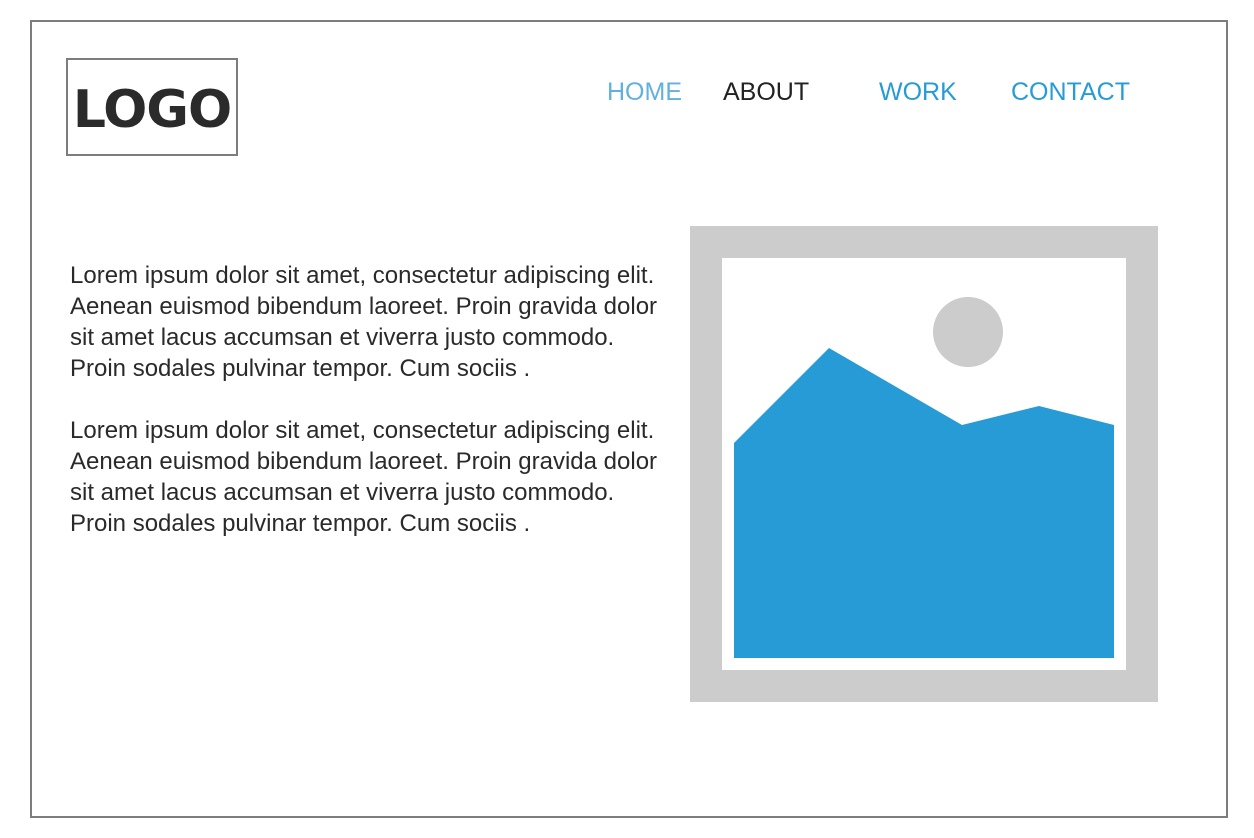 The width and height of the screenshot is (1254, 838). Describe the element at coordinates (968, 332) in the screenshot. I see `sun-shape` at that location.